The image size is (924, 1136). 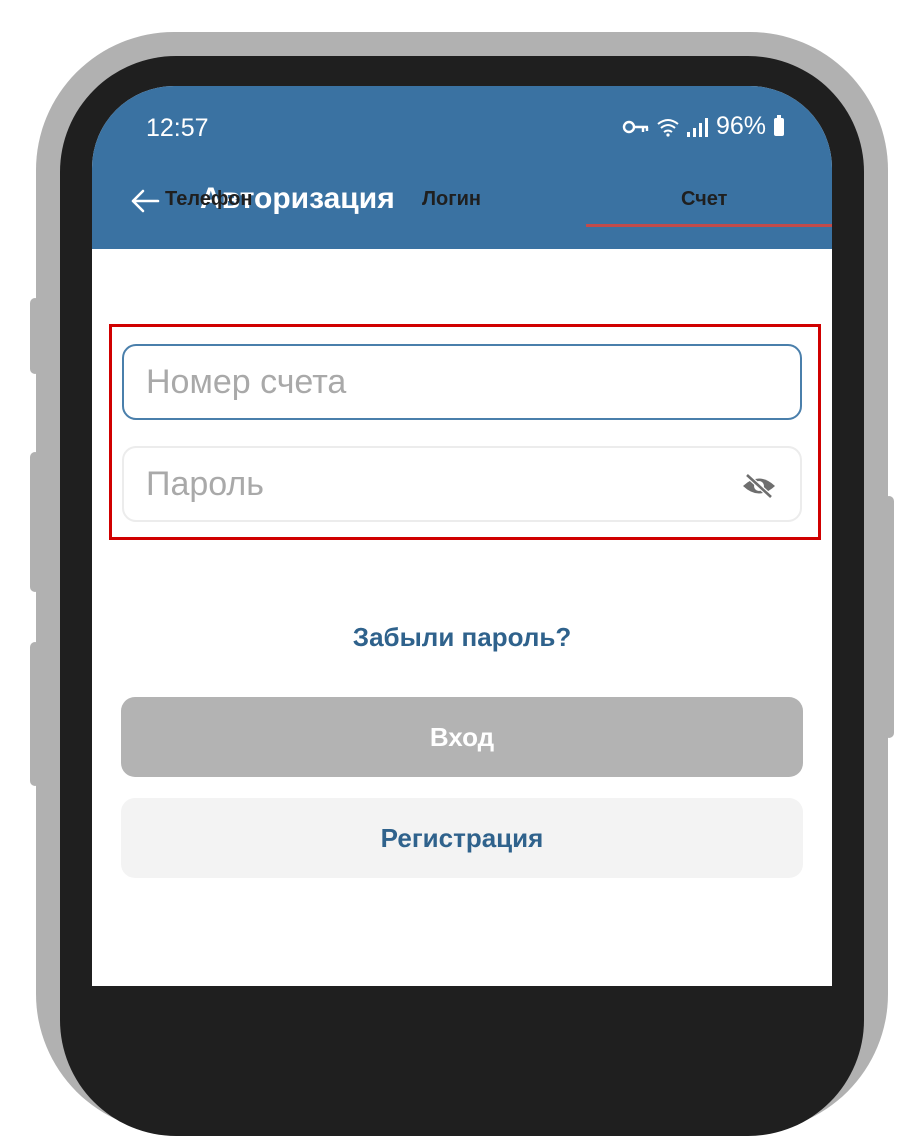 I want to click on login-button: Вход, so click(x=462, y=737).